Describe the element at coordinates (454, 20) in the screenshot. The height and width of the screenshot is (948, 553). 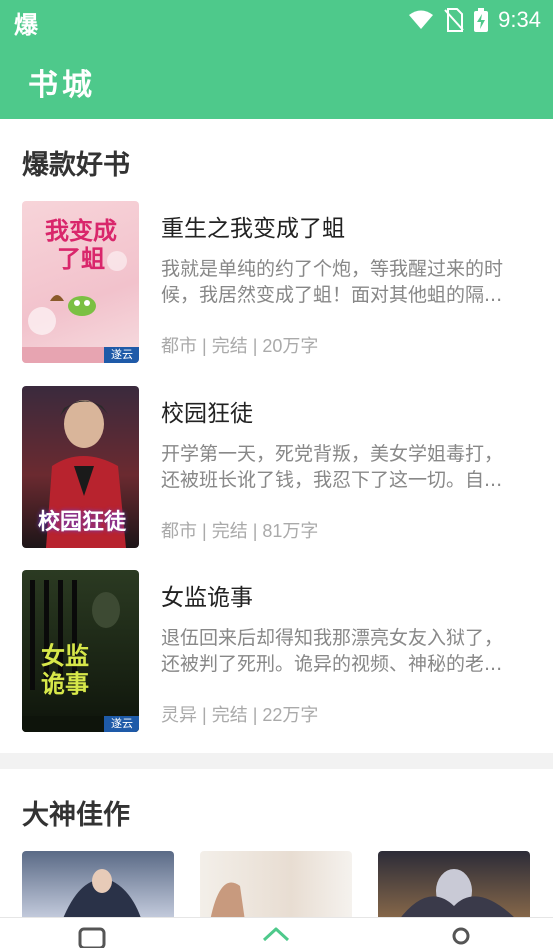
I see `no-sim-icon` at that location.